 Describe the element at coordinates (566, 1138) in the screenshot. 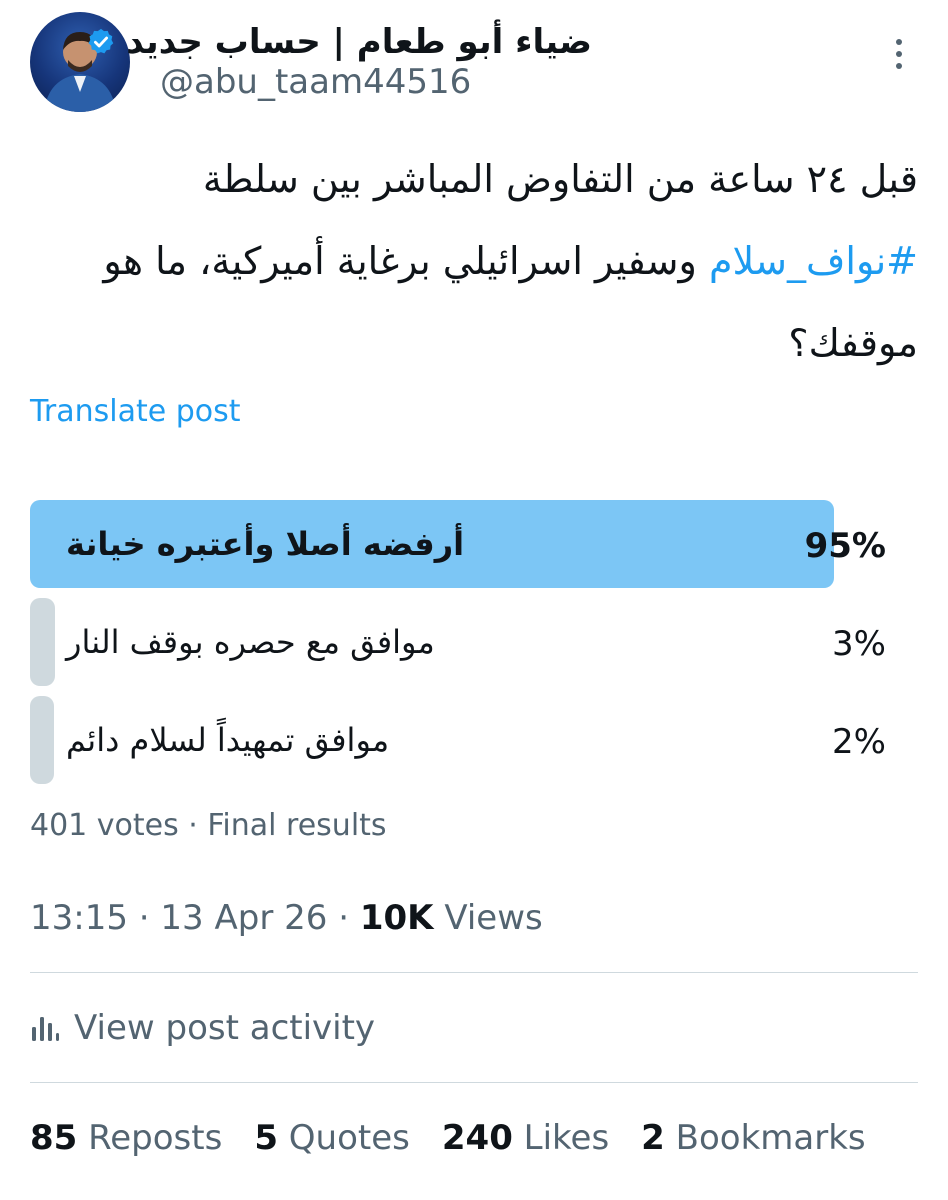

I see `likes-label: Likes` at that location.